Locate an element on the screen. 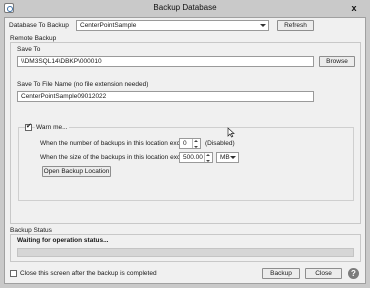  database-selected-value: CenterPointSample is located at coordinates (108, 25).